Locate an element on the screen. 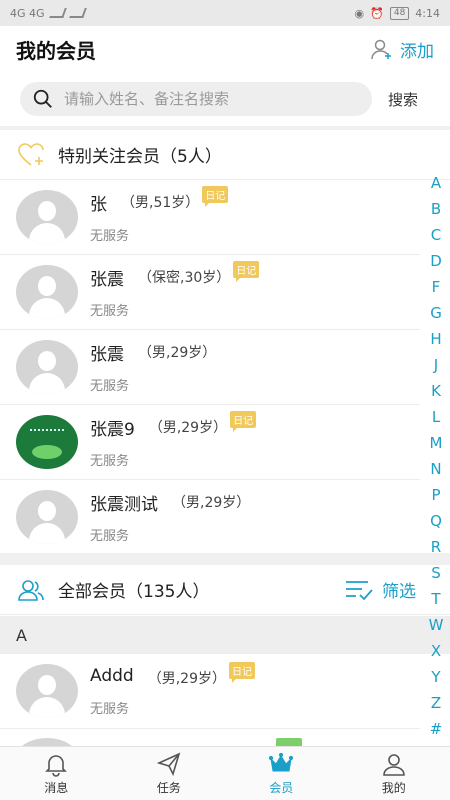  tab-members: 会员 is located at coordinates (281, 773).